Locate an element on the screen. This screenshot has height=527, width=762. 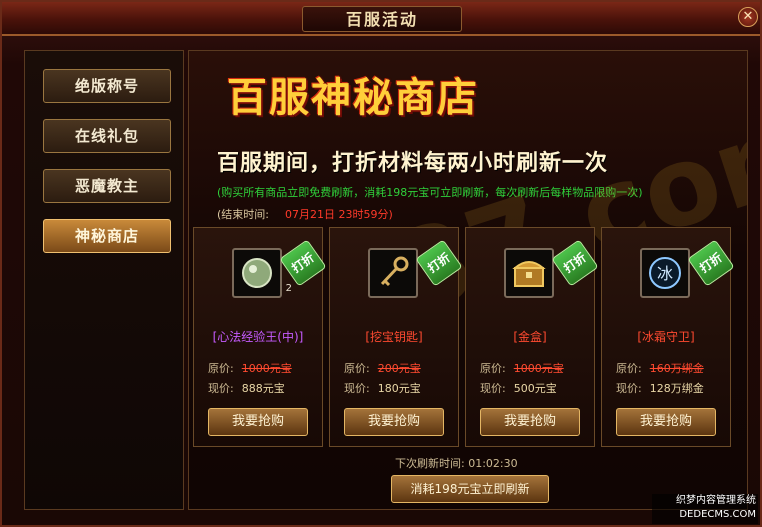
original-price: 原价: 200元宝 is located at coordinates (382, 368).